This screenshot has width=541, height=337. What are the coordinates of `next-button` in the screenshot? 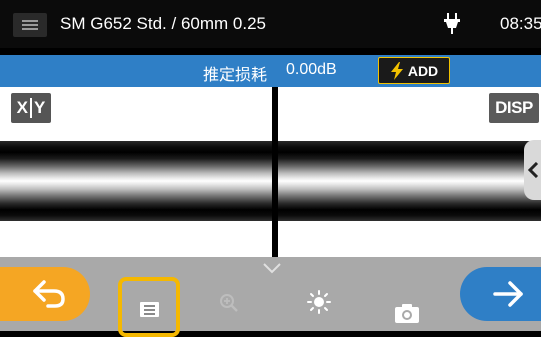 It's located at (500, 294).